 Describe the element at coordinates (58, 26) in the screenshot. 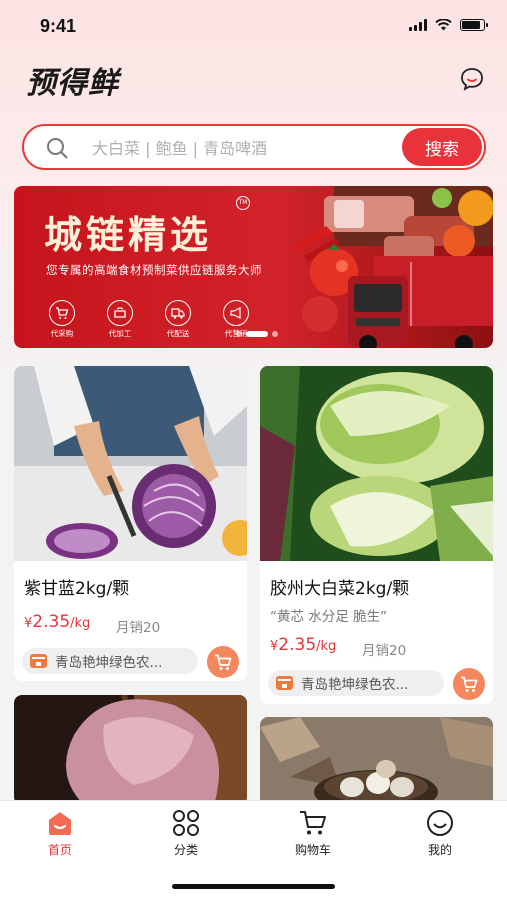

I see `status-time: 9:41` at that location.